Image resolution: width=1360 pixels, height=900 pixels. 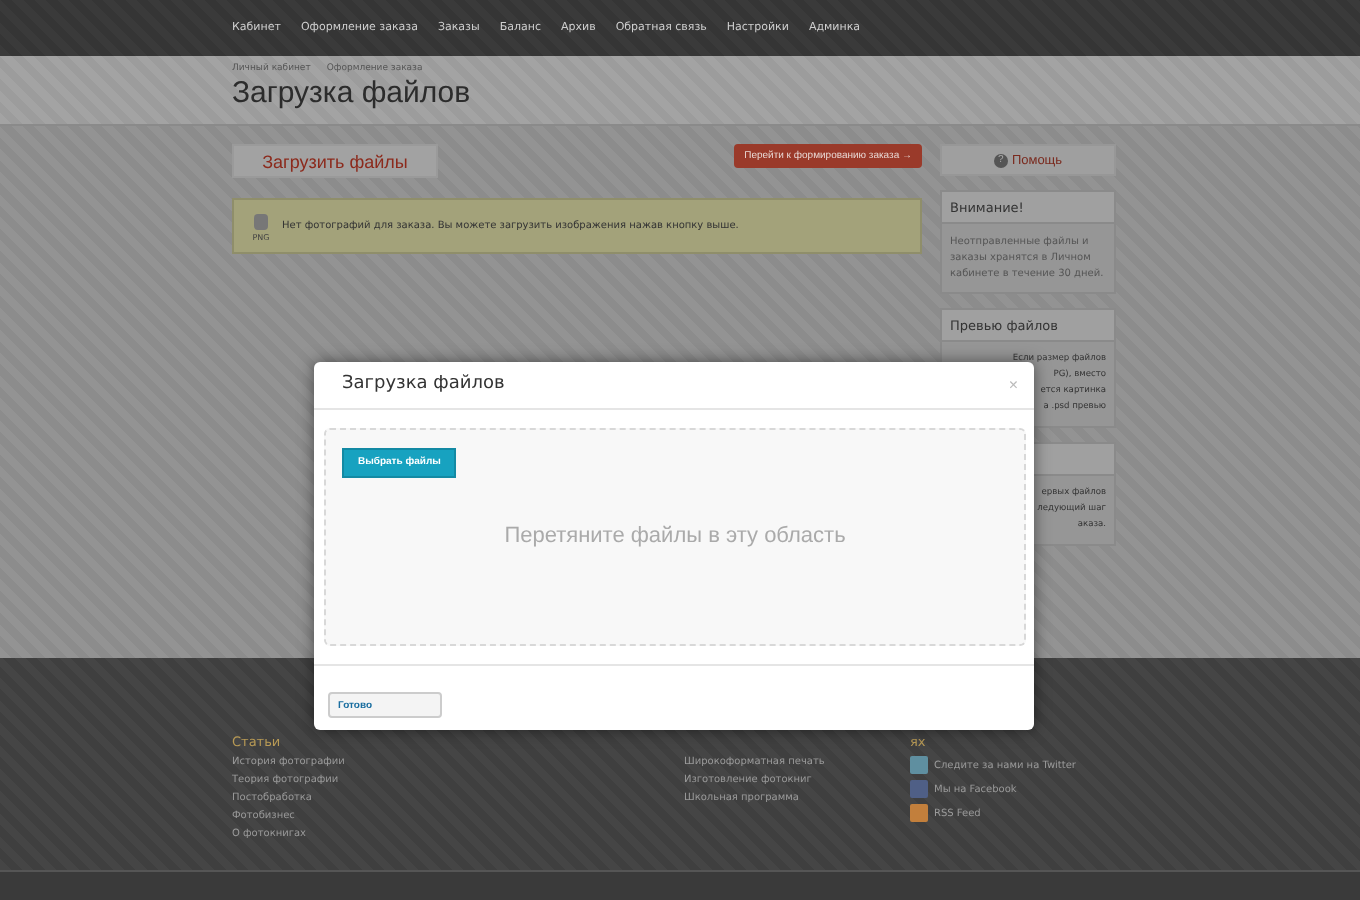 I want to click on dialog-title: Загрузка файлов, so click(x=423, y=384).